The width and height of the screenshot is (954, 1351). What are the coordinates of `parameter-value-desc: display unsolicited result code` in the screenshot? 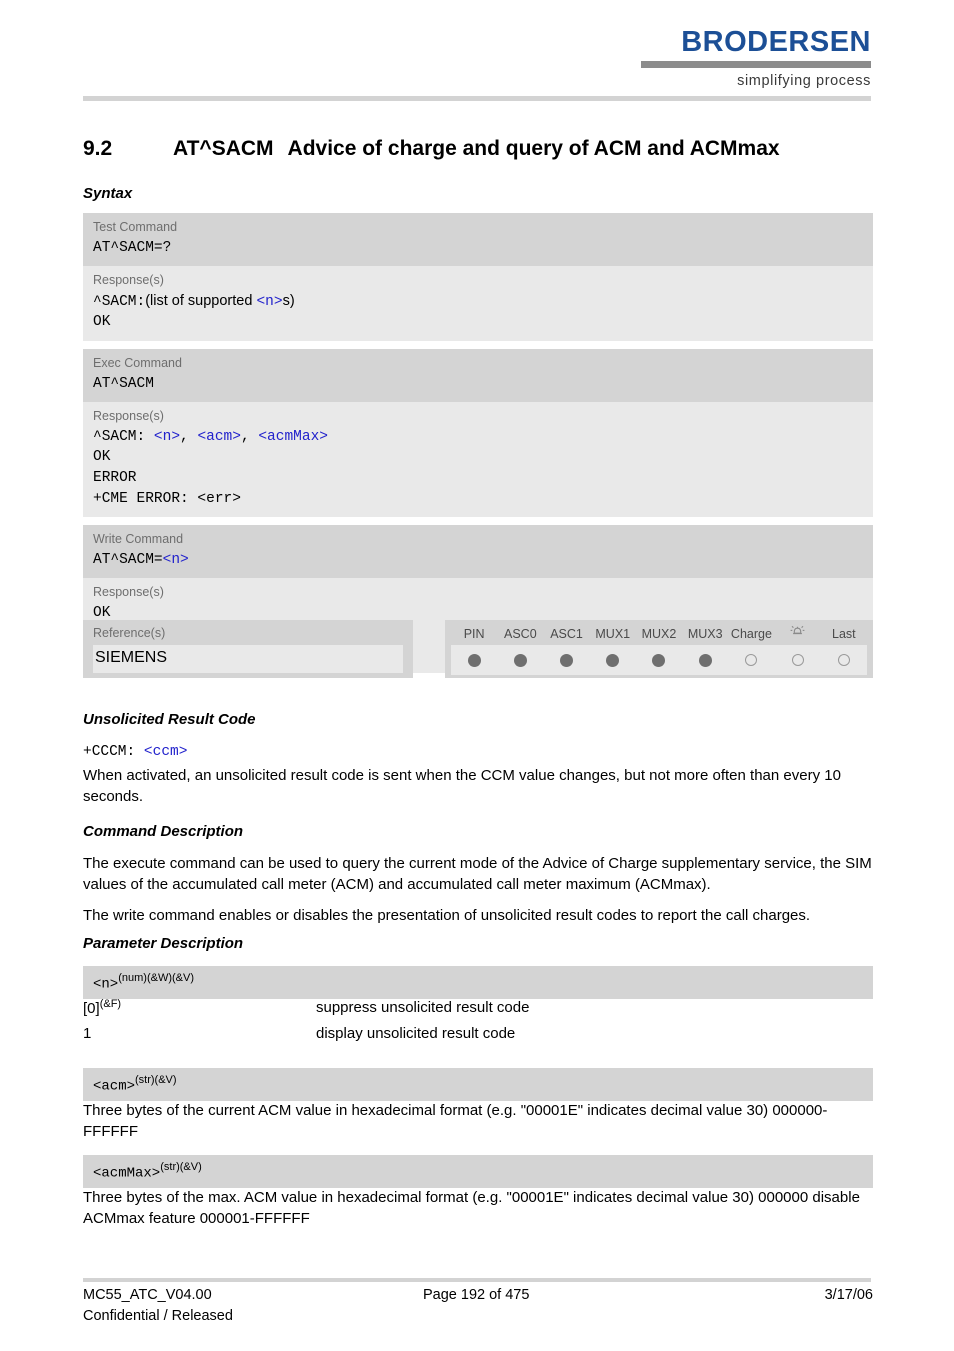 It's located at (416, 1034).